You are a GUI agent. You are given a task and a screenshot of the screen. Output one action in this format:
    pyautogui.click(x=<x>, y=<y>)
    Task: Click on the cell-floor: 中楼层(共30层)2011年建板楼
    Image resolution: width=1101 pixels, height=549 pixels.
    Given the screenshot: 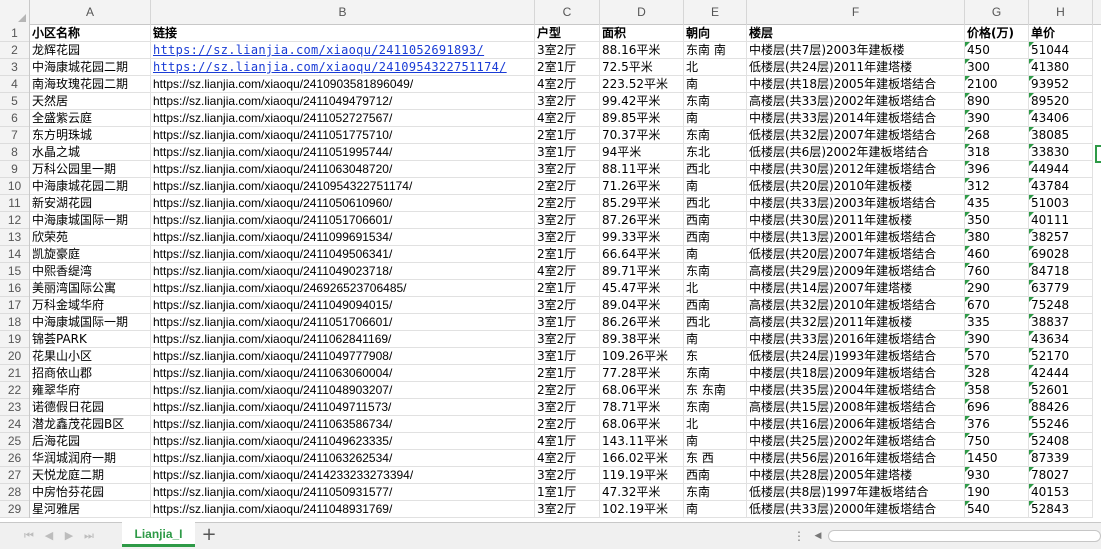 What is the action you would take?
    pyautogui.click(x=856, y=220)
    